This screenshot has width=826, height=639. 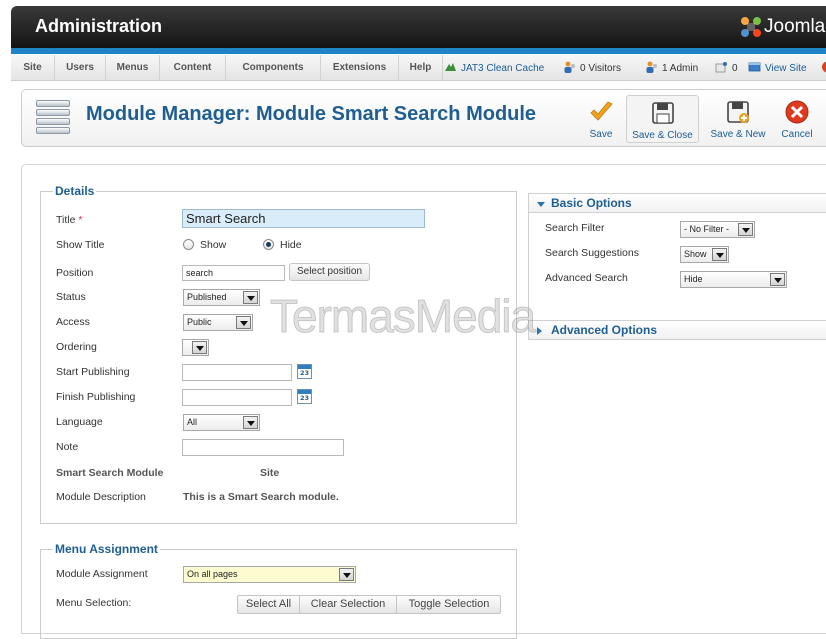 I want to click on save-close-button: Save & Close, so click(x=662, y=119).